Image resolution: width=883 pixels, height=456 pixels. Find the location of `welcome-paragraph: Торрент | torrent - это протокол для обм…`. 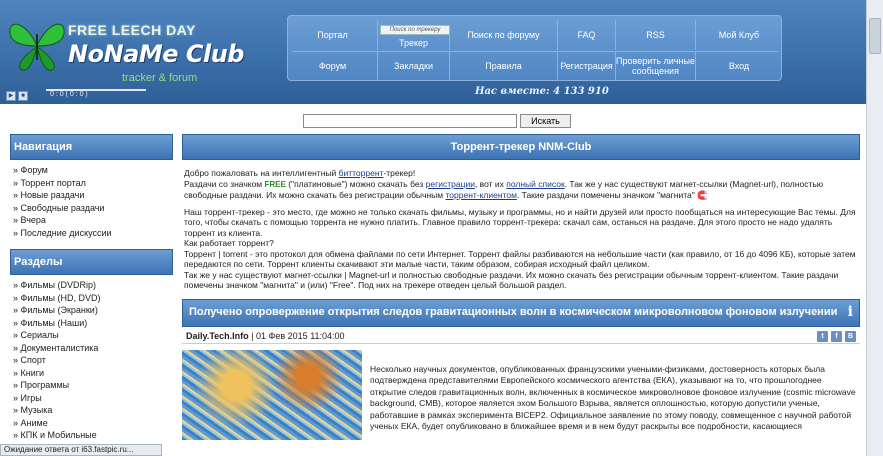

welcome-paragraph: Торрент | torrent - это протокол для обм… is located at coordinates (520, 259).